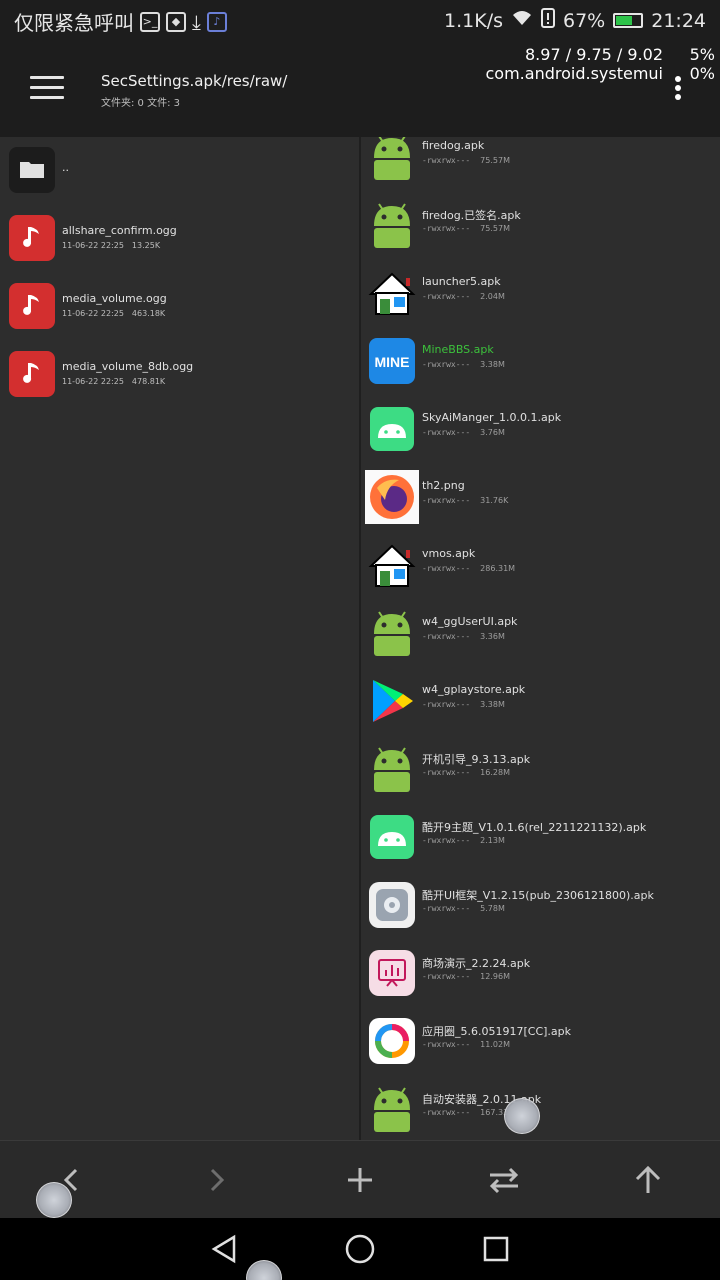  I want to click on play-store-icon, so click(392, 701).